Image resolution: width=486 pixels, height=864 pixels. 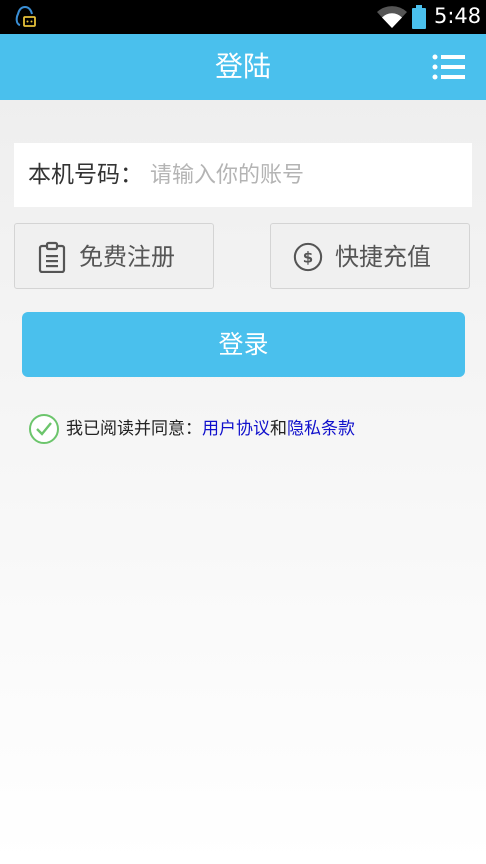 What do you see at coordinates (458, 16) in the screenshot?
I see `status-time: 5:48` at bounding box center [458, 16].